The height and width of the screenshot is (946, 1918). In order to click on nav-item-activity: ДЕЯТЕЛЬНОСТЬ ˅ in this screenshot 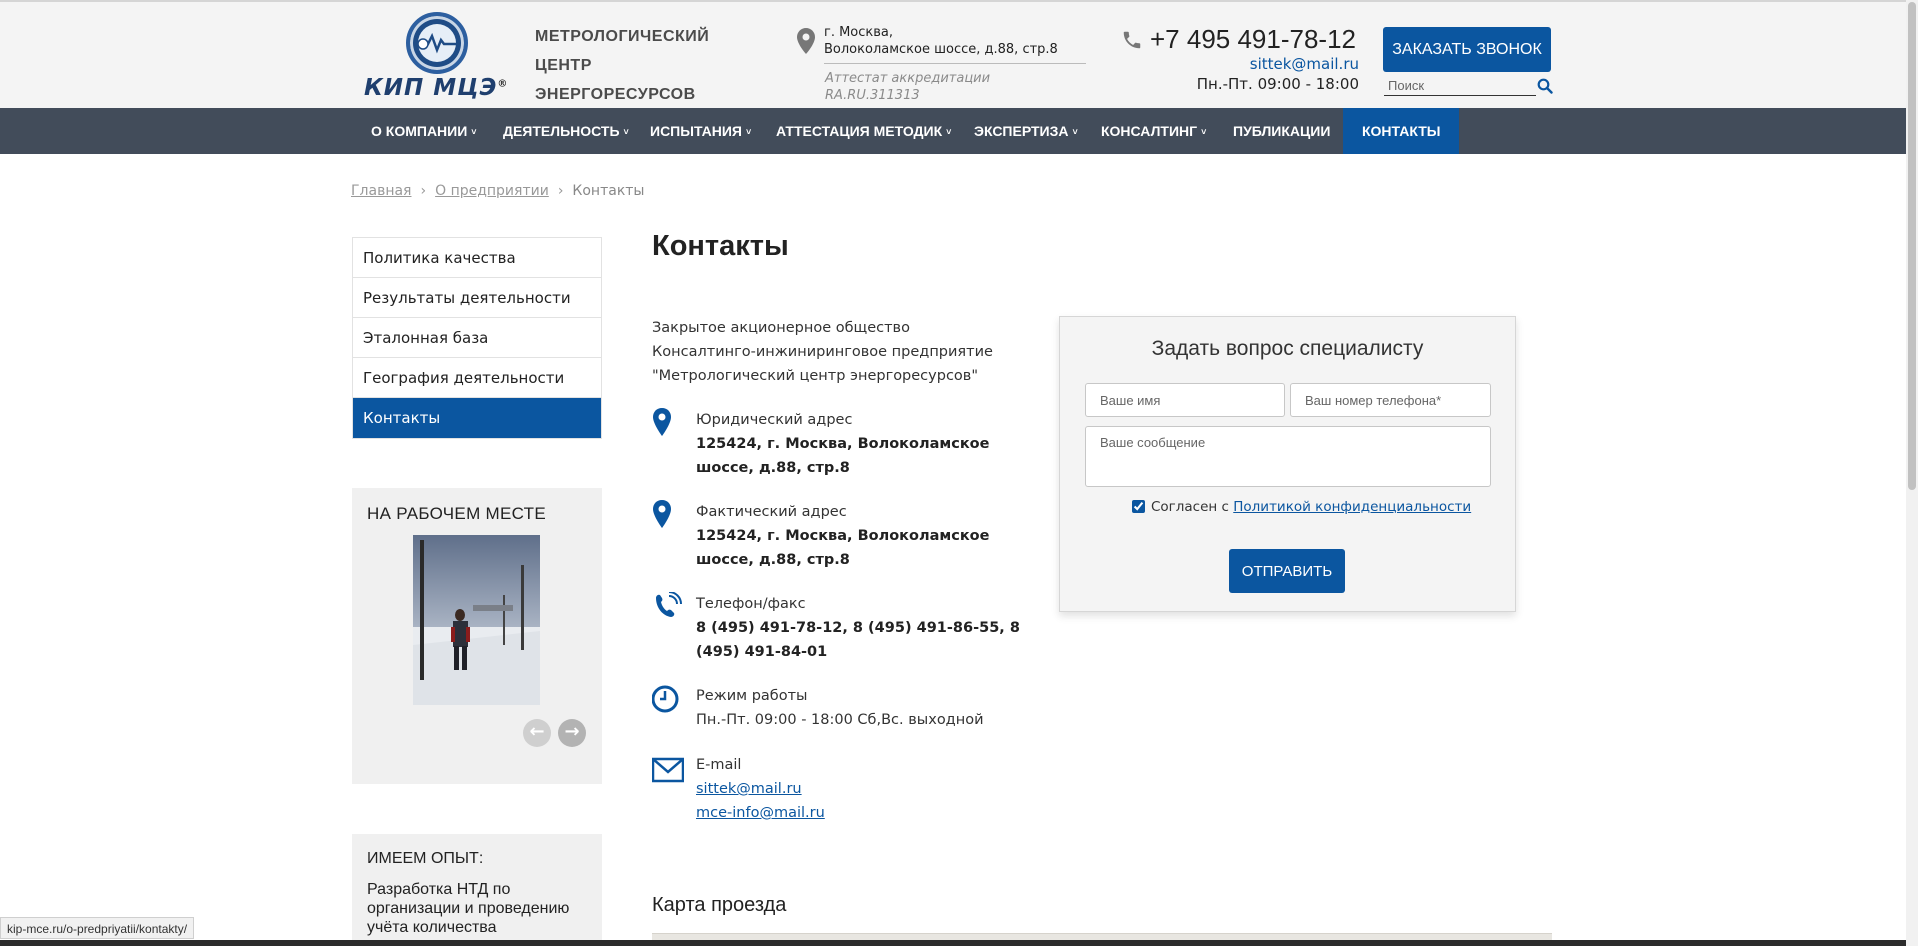, I will do `click(566, 131)`.